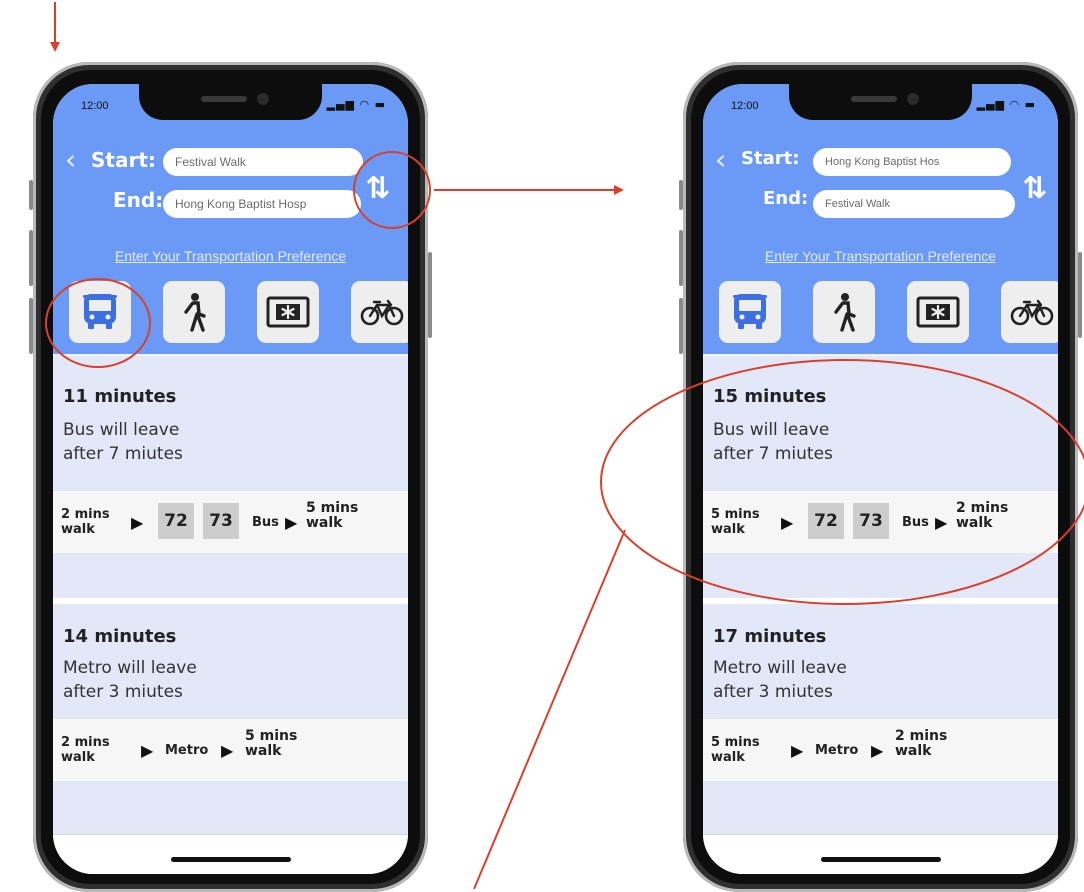  I want to click on signal-wifi-battery-icon: ▂▄▆ ◠ ▬, so click(1006, 104).